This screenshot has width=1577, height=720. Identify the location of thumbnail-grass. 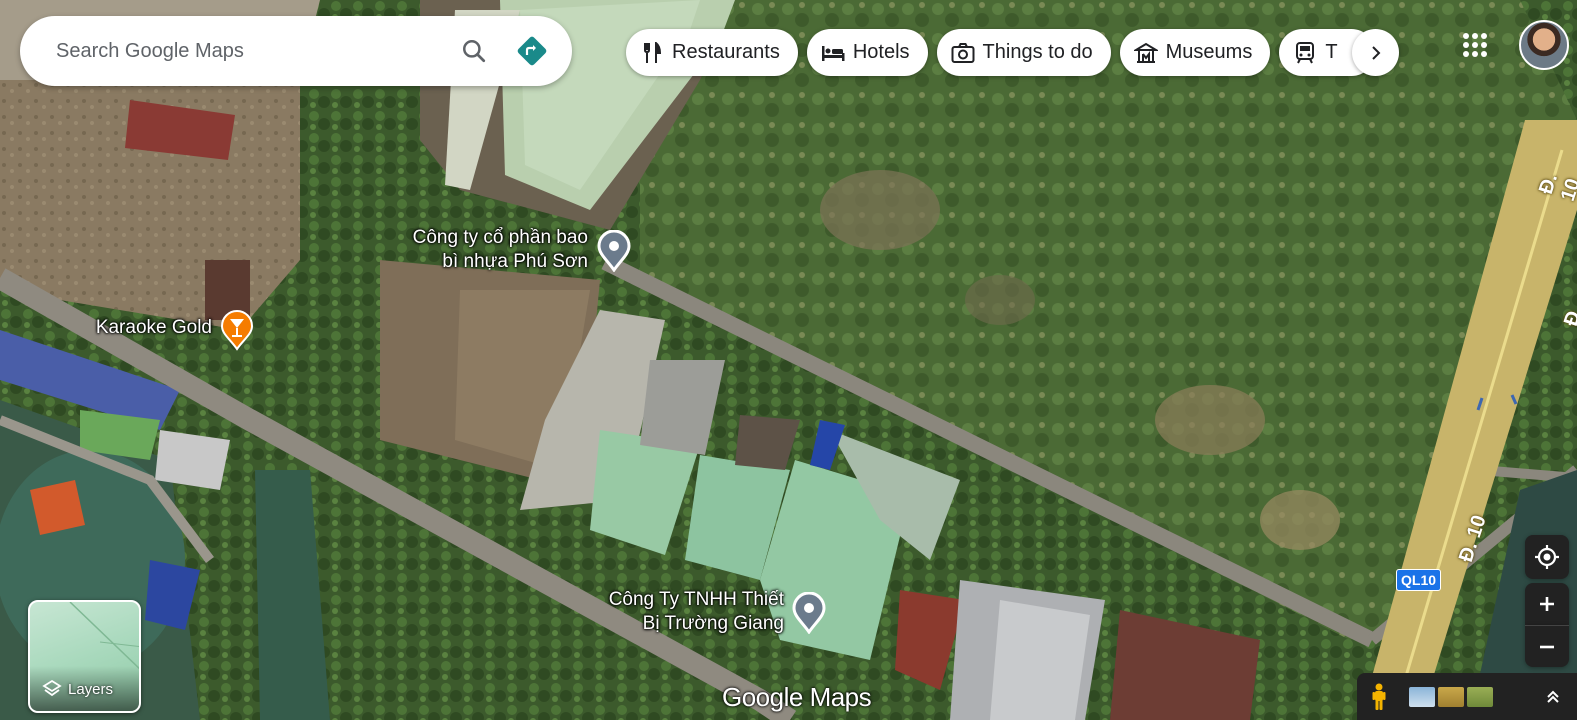
(1480, 696).